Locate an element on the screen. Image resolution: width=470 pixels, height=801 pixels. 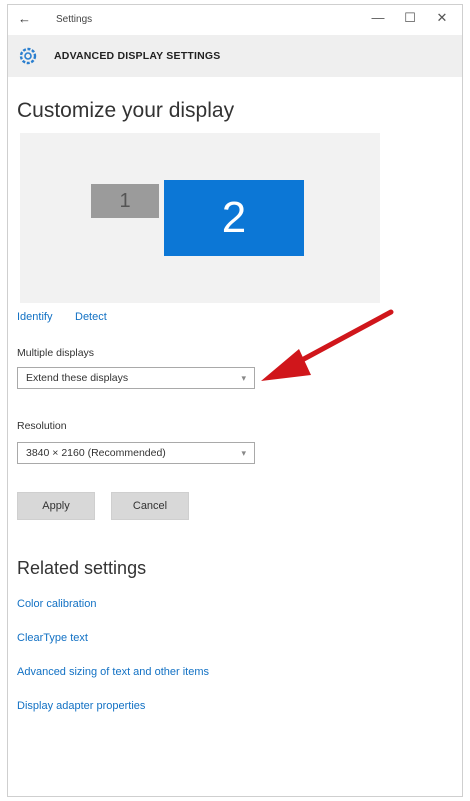
display-adapter-properties-link: Display adapter properties is located at coordinates (81, 706).